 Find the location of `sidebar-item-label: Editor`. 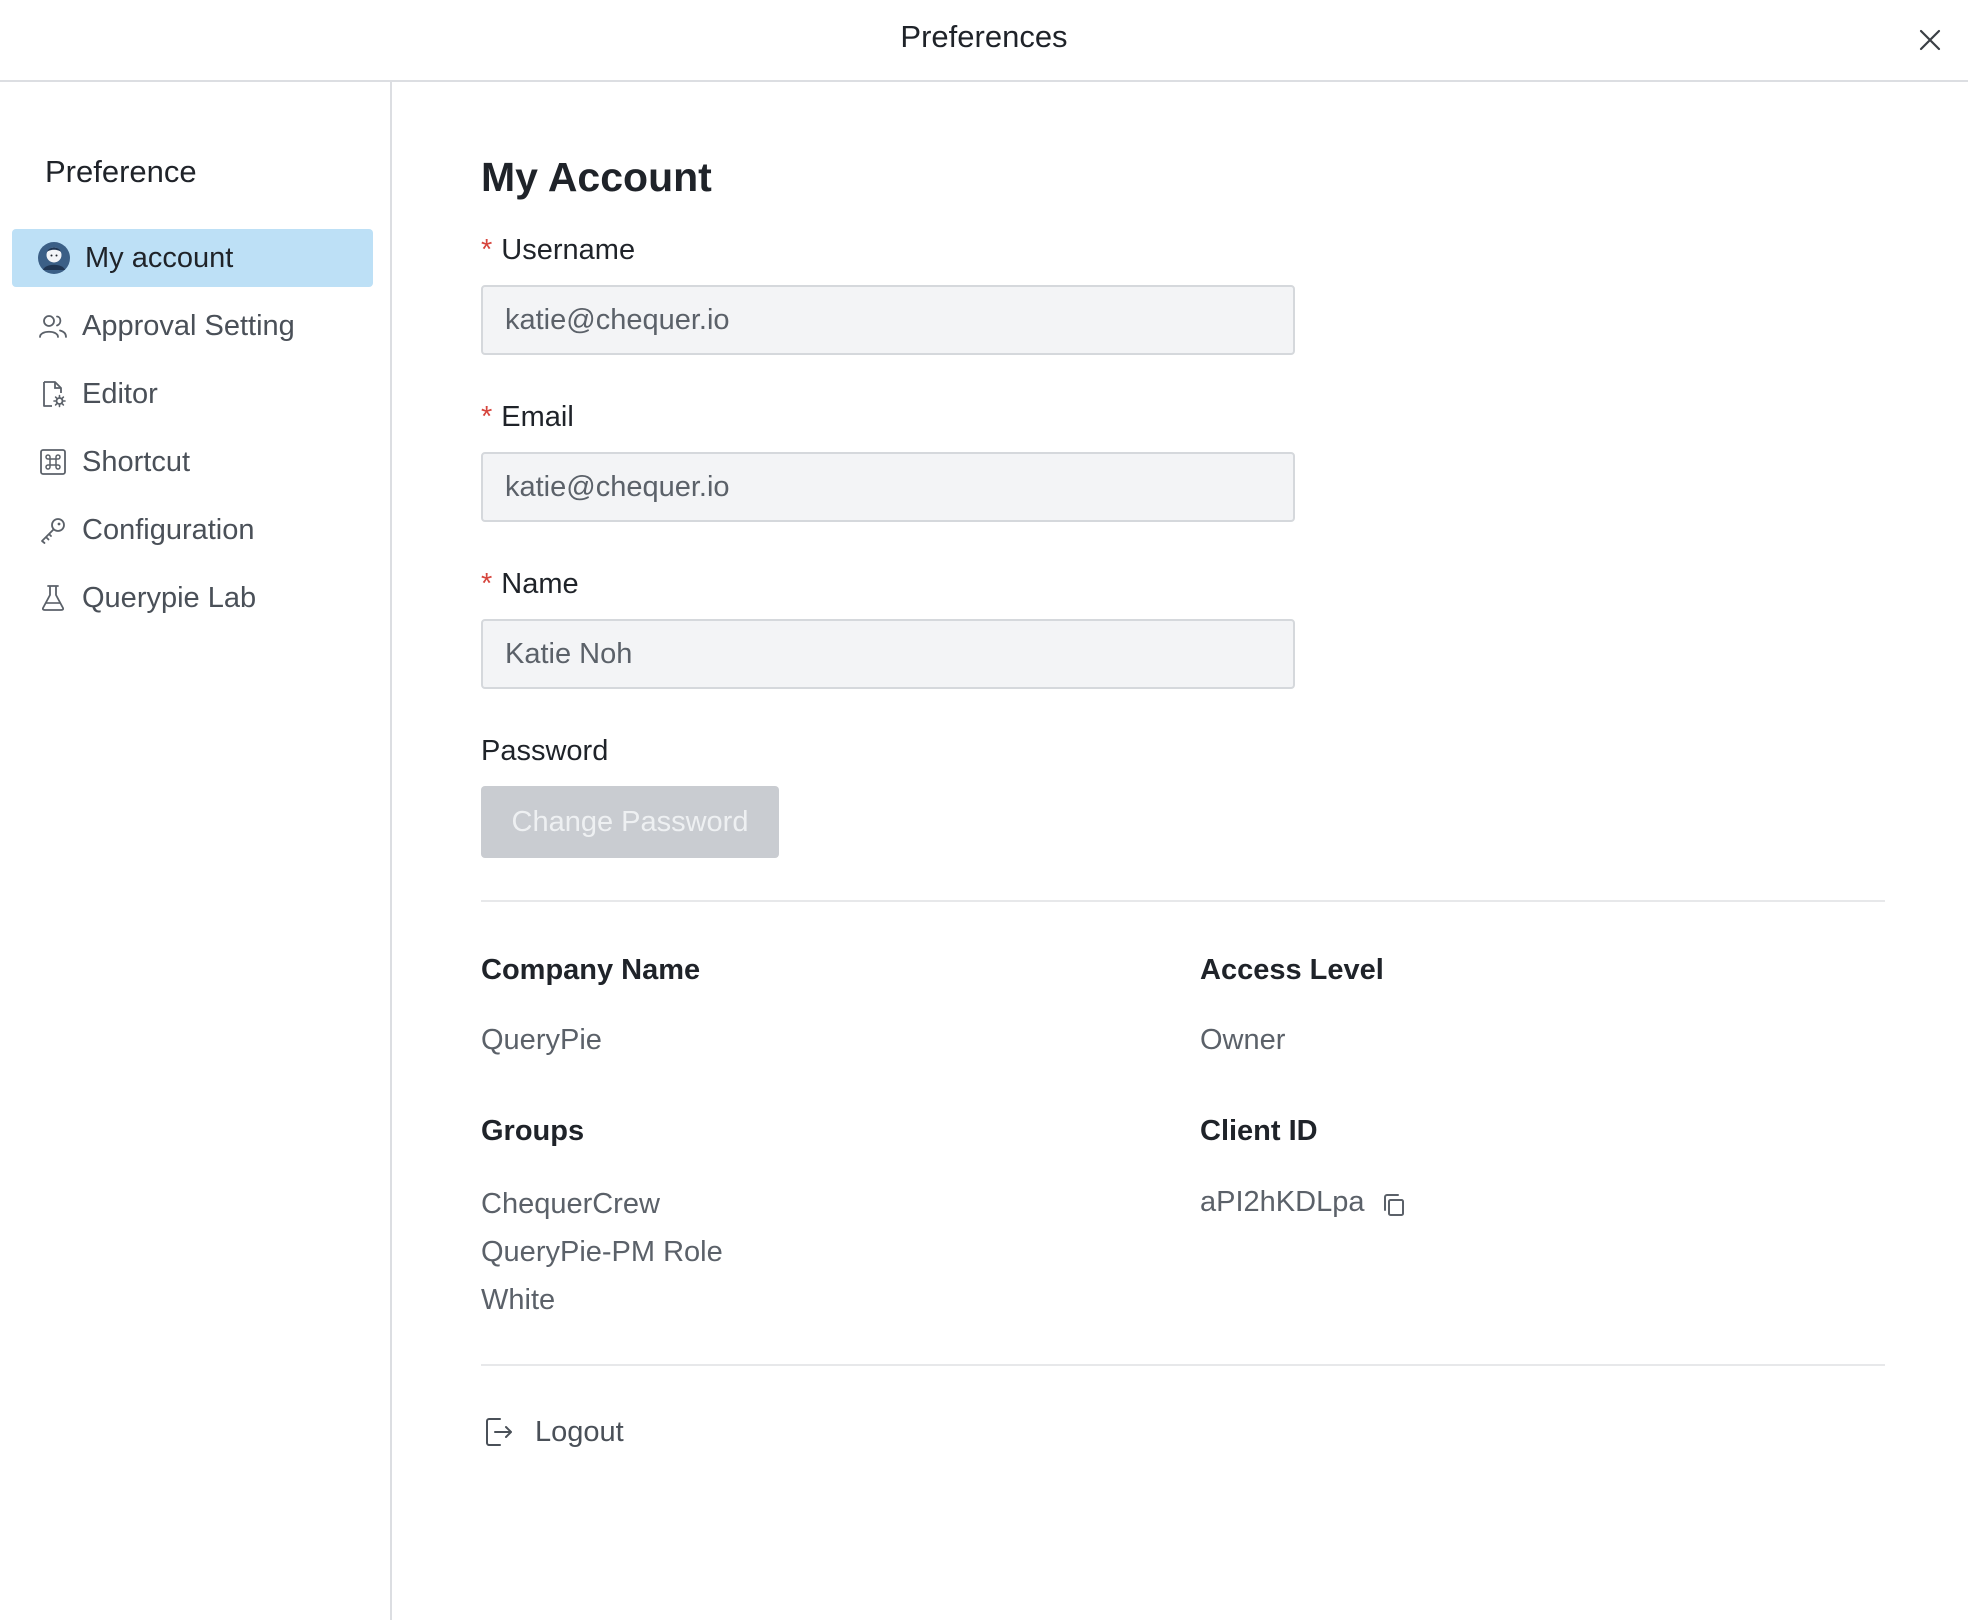

sidebar-item-label: Editor is located at coordinates (120, 393).